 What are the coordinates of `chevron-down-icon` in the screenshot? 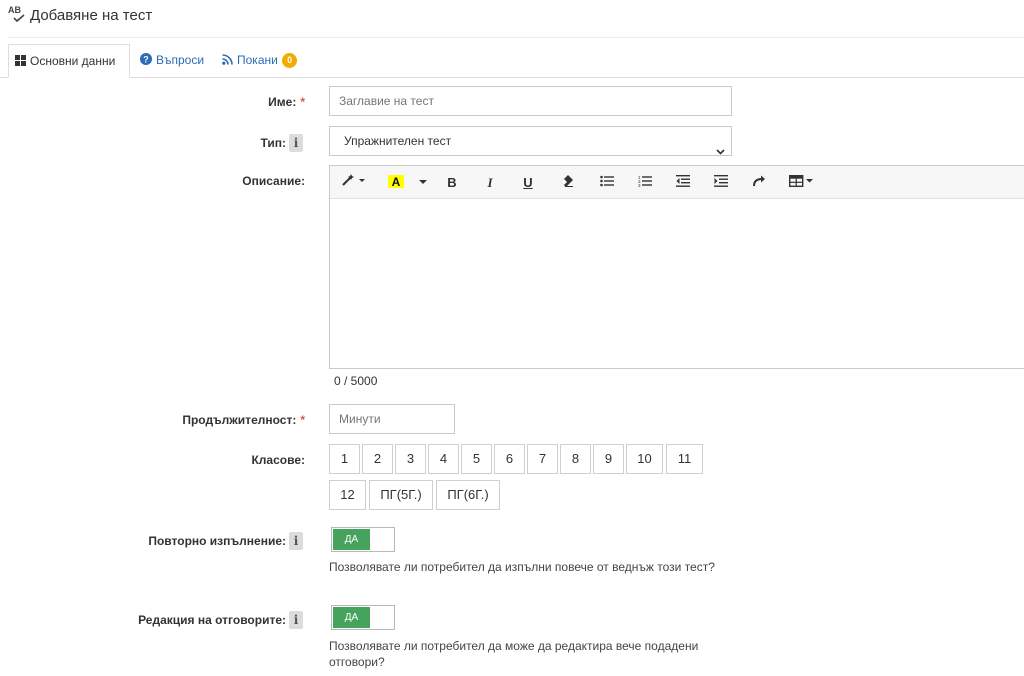 It's located at (720, 151).